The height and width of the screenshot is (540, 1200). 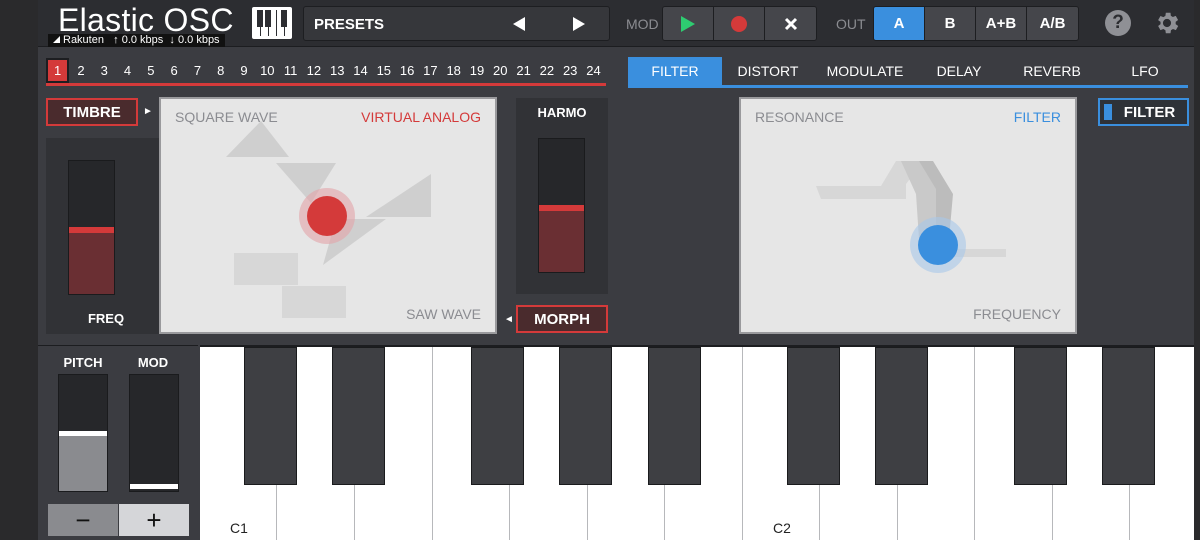 I want to click on record-button, so click(x=739, y=23).